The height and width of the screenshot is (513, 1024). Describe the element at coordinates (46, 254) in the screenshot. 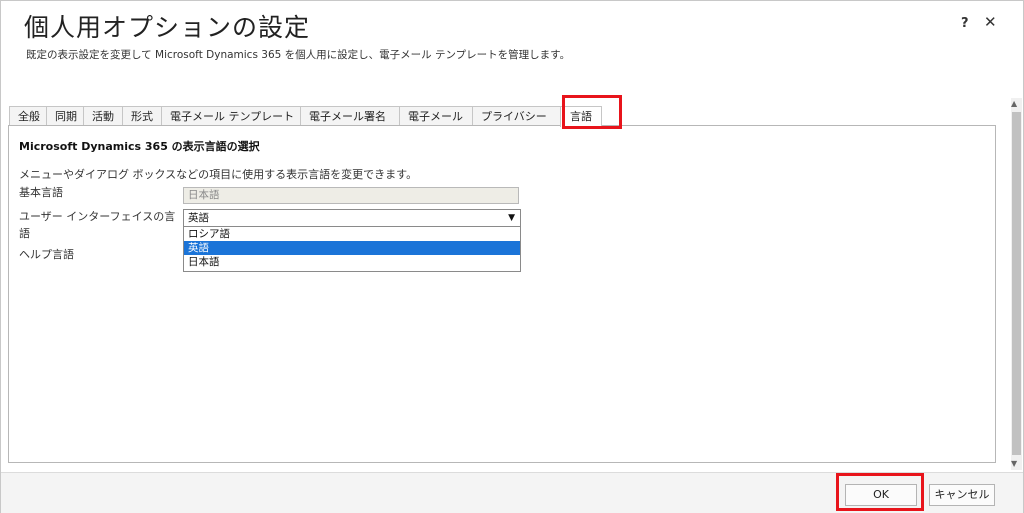

I see `help-language-label: ヘルプ言語` at that location.